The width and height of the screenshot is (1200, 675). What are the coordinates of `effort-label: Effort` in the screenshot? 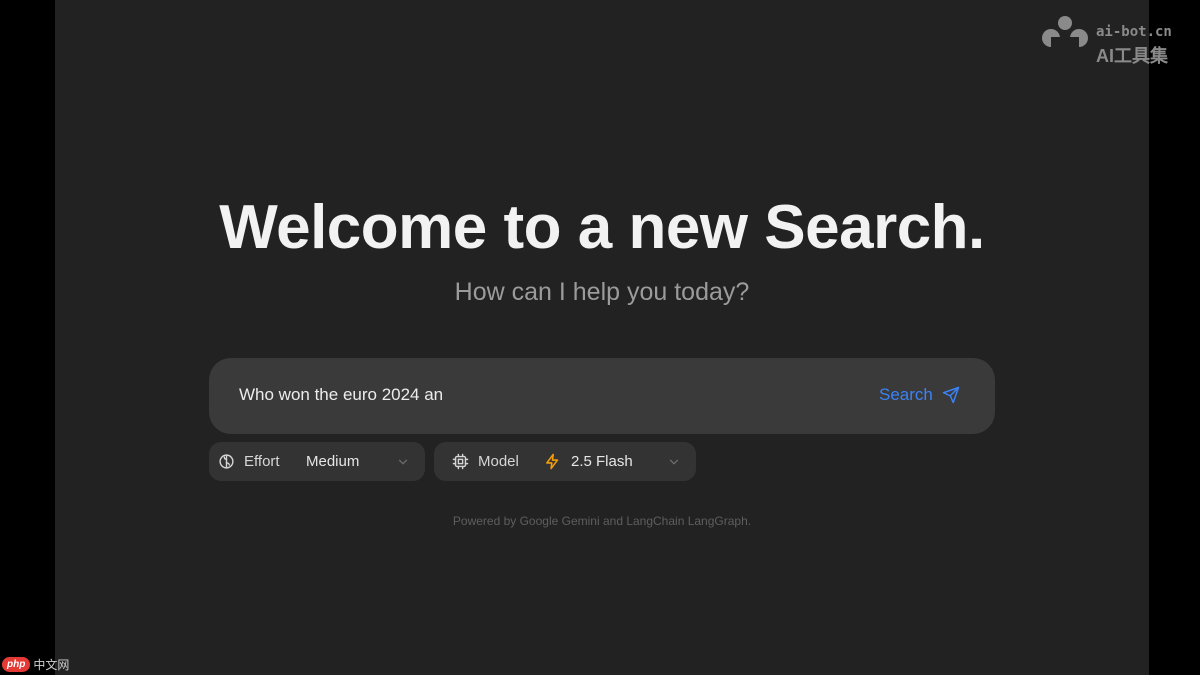 It's located at (262, 461).